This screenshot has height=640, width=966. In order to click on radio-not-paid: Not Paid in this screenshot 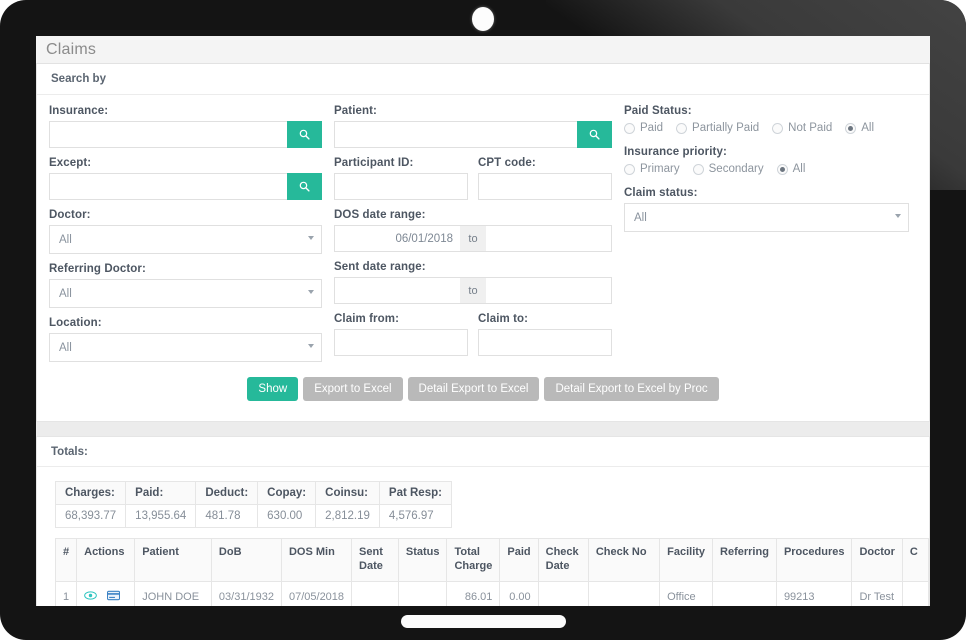, I will do `click(802, 128)`.